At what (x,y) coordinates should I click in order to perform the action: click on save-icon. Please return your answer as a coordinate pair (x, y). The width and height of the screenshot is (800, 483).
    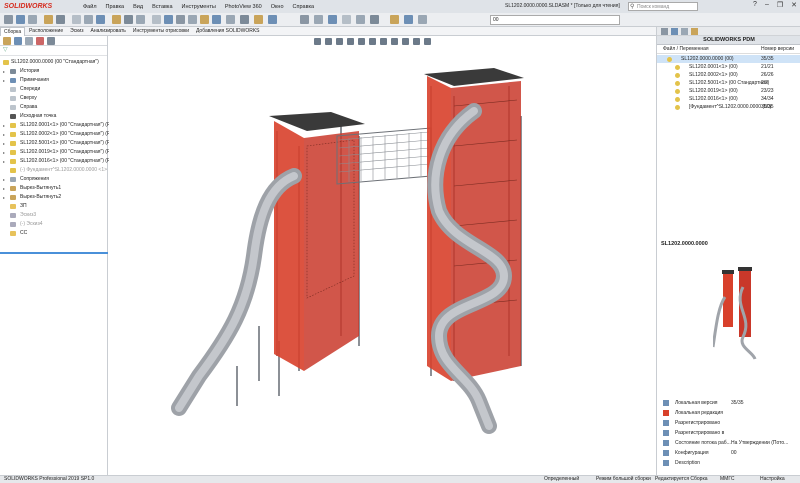
    Looking at the image, I should click on (332, 19).